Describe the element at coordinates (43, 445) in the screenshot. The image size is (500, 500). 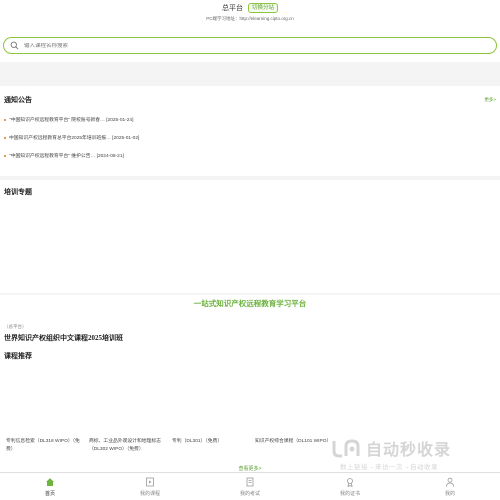
I see `course-name: 专利信息检索（DL318 WIPO）（免费）` at that location.